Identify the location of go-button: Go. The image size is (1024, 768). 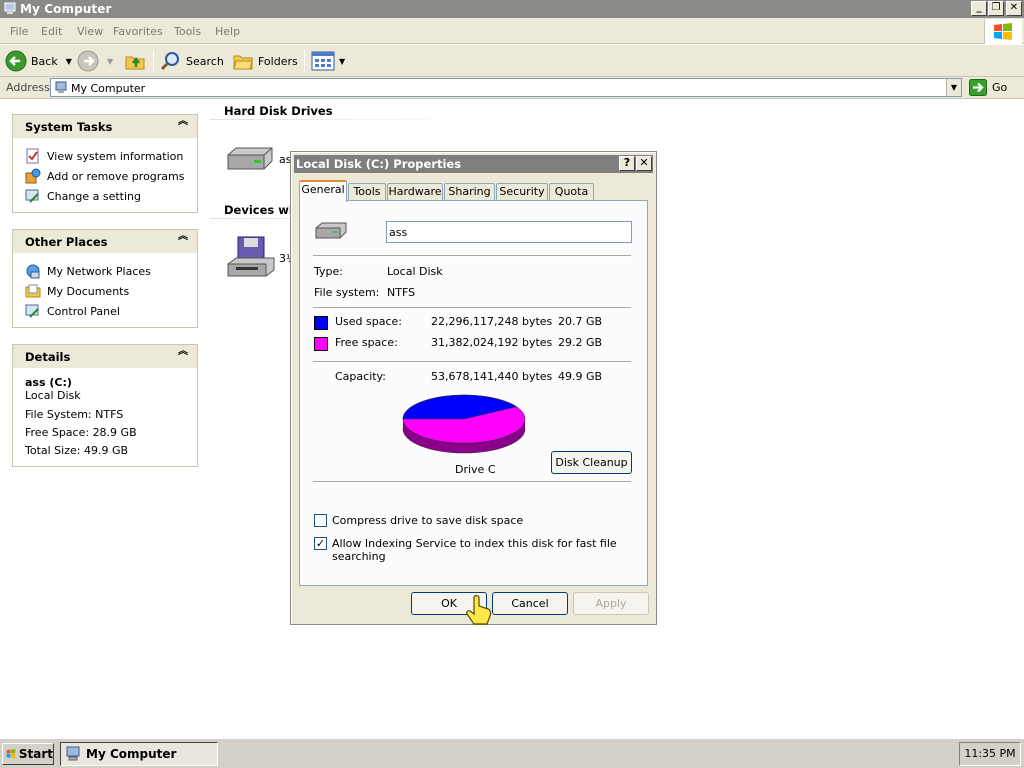
(988, 87).